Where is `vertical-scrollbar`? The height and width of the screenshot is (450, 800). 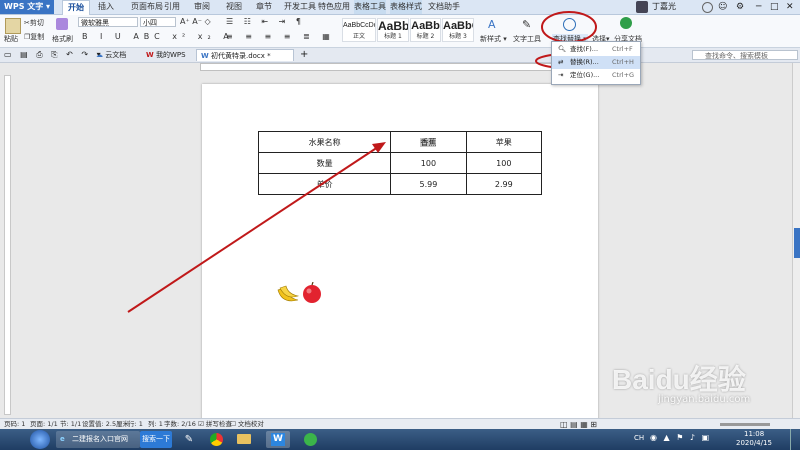
vertical-scrollbar is located at coordinates (796, 240).